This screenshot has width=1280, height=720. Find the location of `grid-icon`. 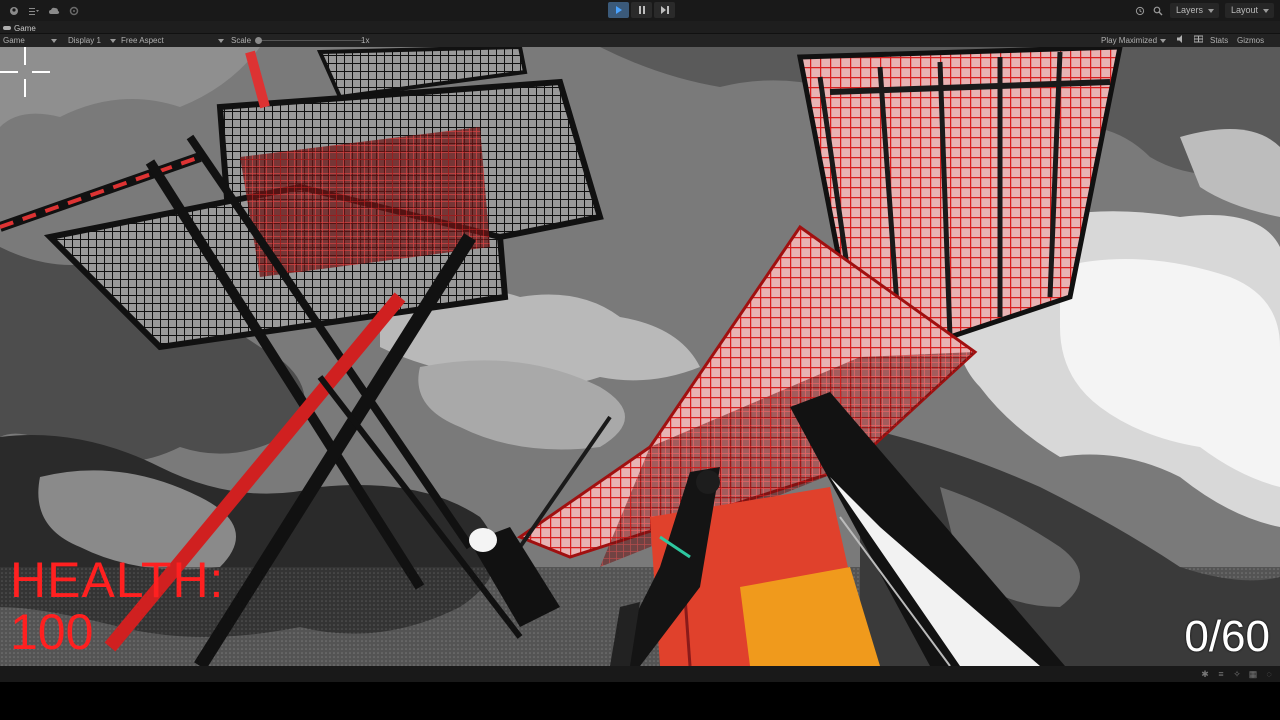

grid-icon is located at coordinates (1198, 39).